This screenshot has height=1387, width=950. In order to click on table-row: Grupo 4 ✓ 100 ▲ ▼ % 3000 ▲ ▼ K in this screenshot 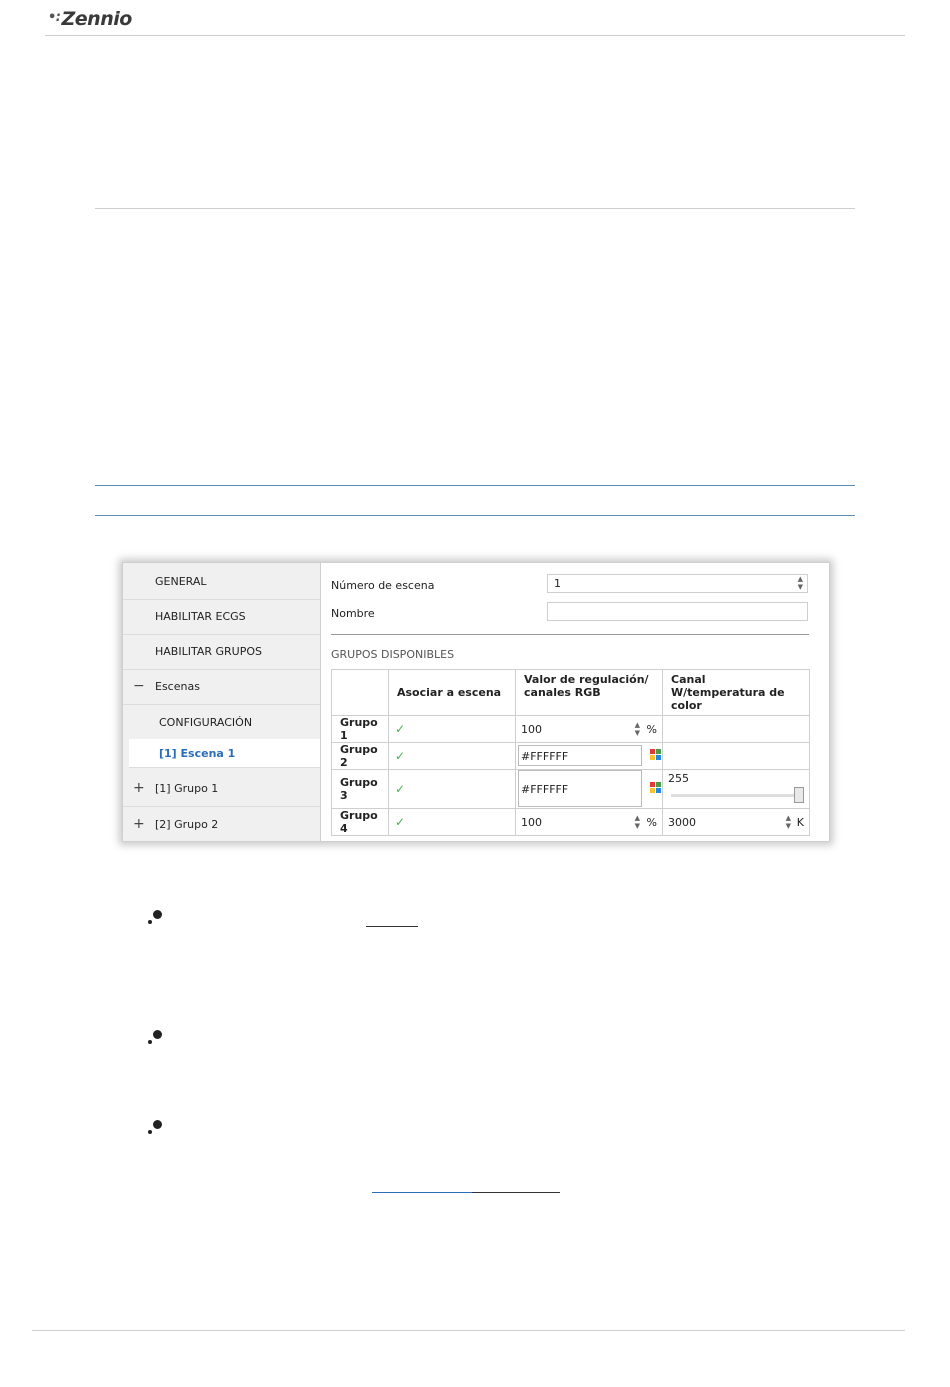, I will do `click(570, 822)`.